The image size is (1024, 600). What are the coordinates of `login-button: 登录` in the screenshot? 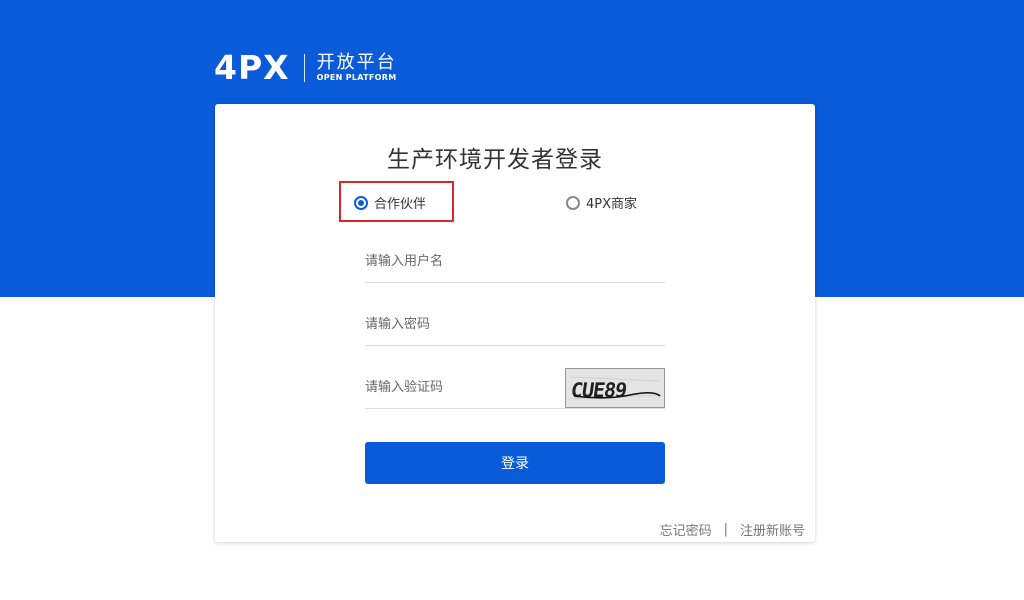 It's located at (515, 463).